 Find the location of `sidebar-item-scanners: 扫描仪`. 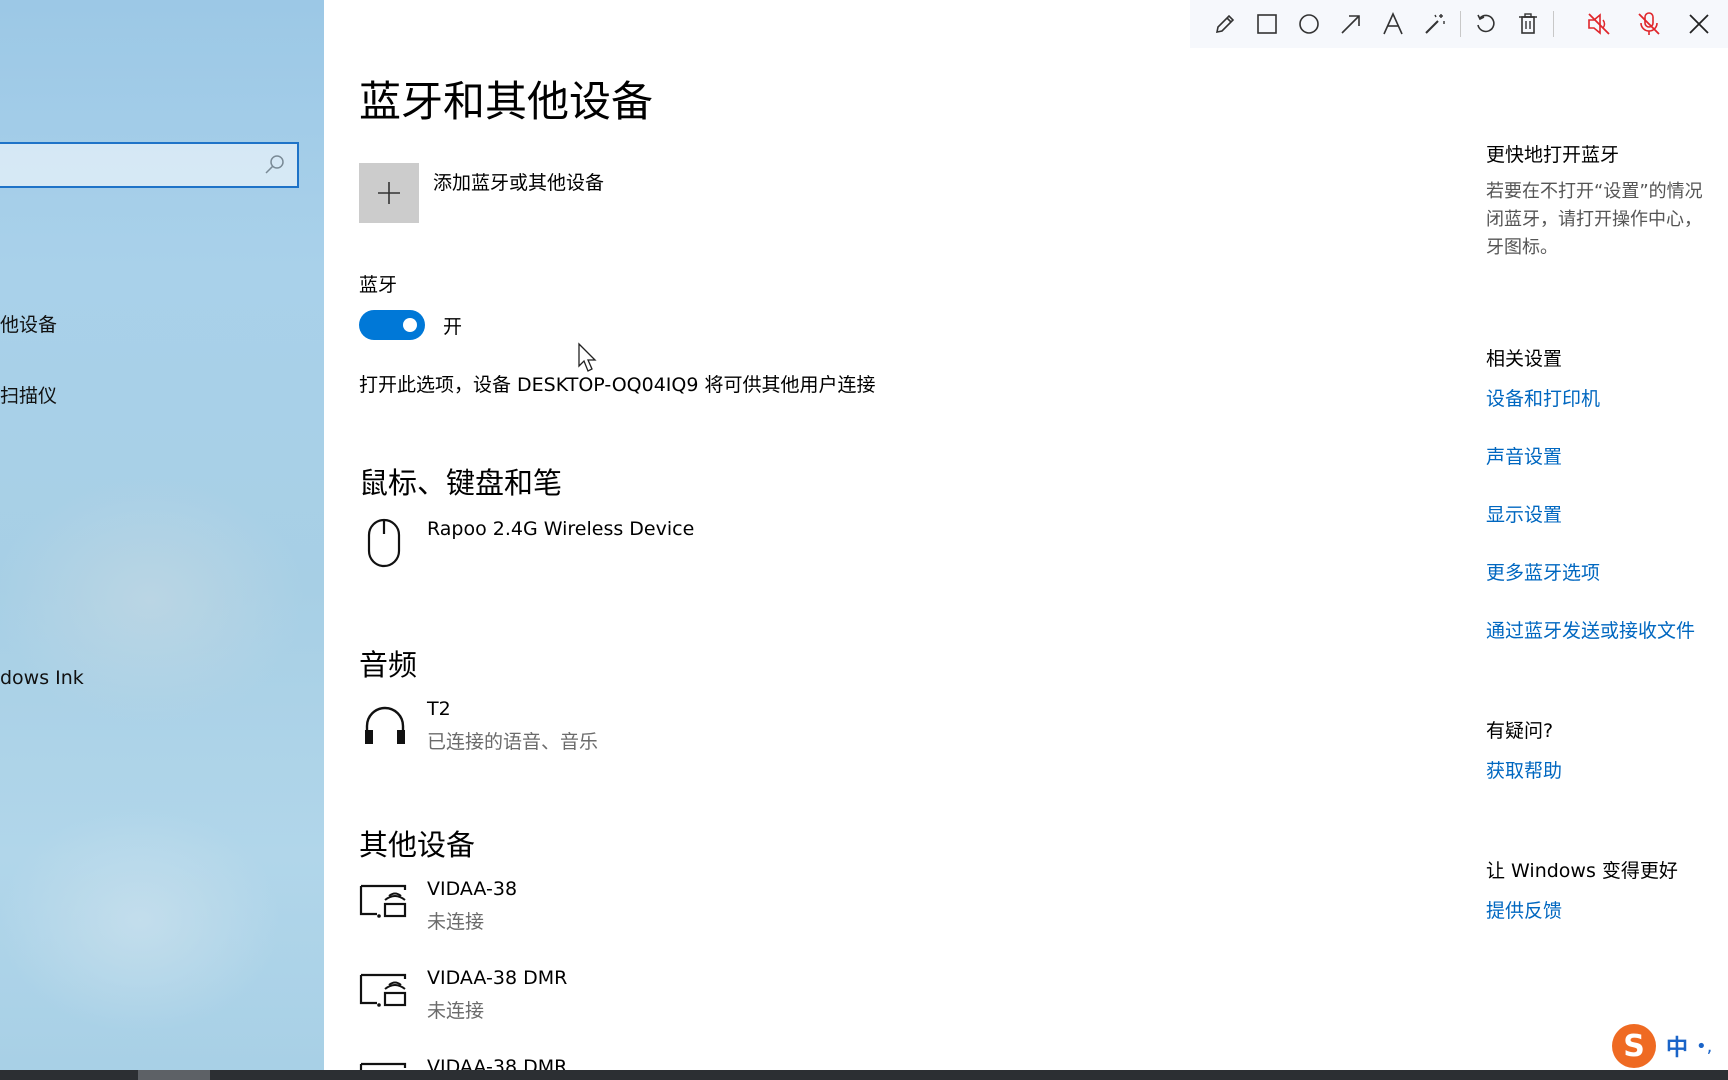

sidebar-item-scanners: 扫描仪 is located at coordinates (28, 394).